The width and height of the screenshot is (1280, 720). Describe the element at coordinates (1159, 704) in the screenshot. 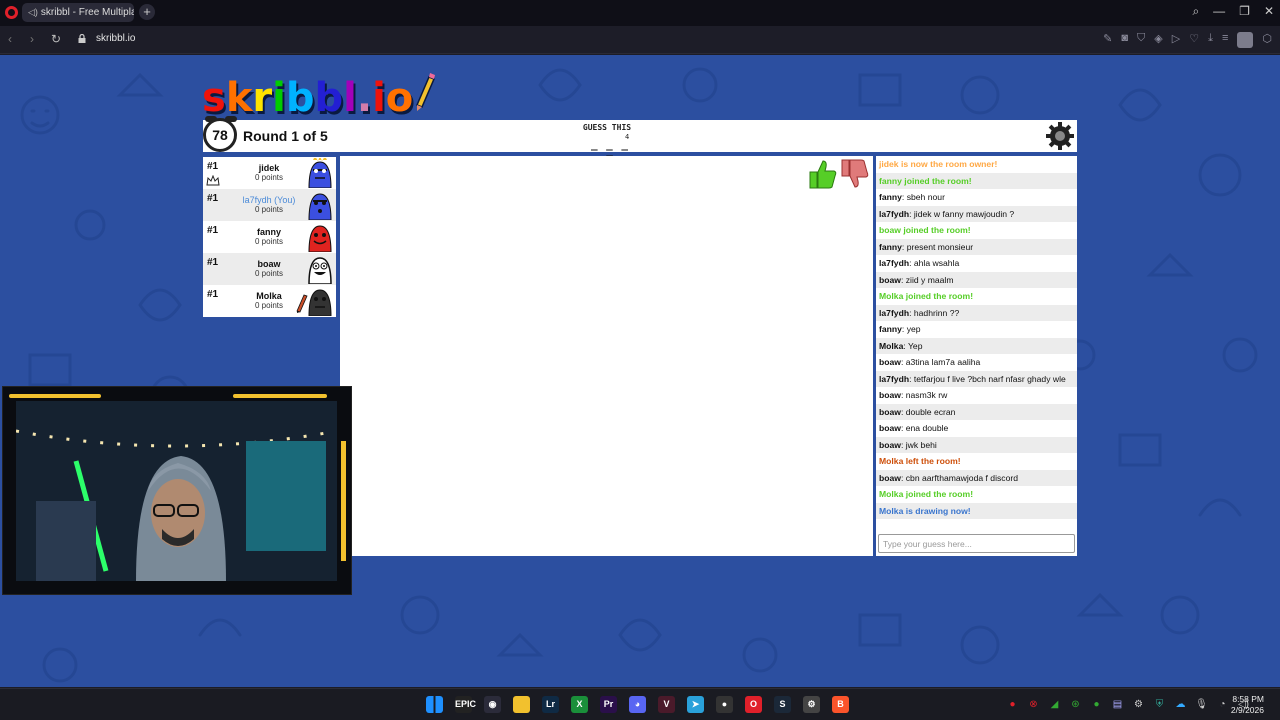

I see `defender-icon: ⛨` at that location.